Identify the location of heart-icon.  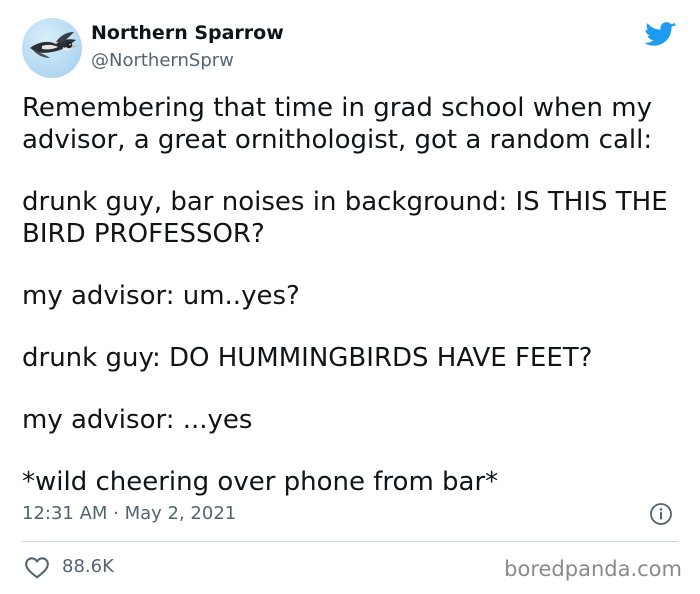
(37, 567).